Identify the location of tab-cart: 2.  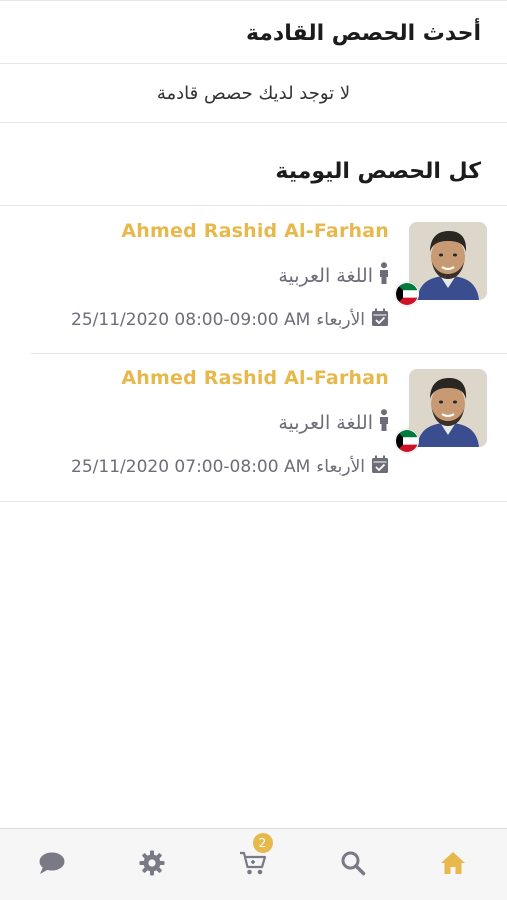
(253, 862).